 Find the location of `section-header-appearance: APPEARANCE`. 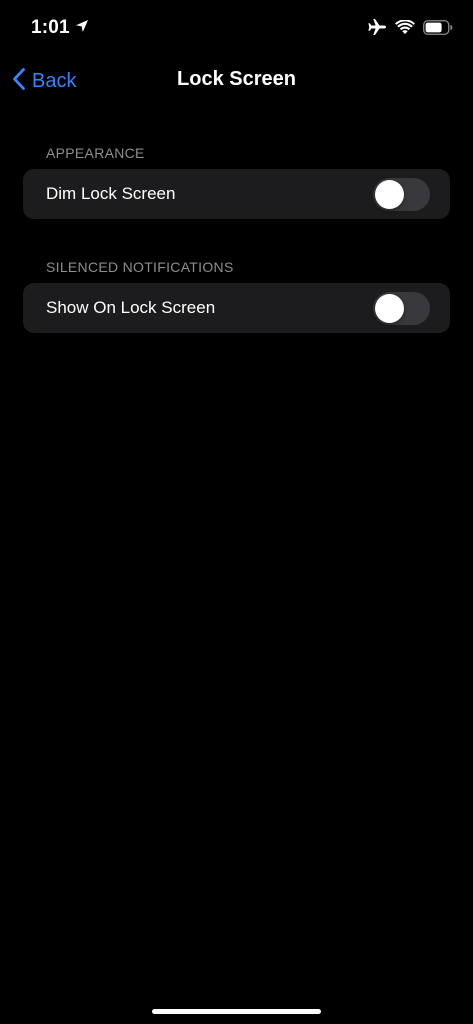

section-header-appearance: APPEARANCE is located at coordinates (95, 153).